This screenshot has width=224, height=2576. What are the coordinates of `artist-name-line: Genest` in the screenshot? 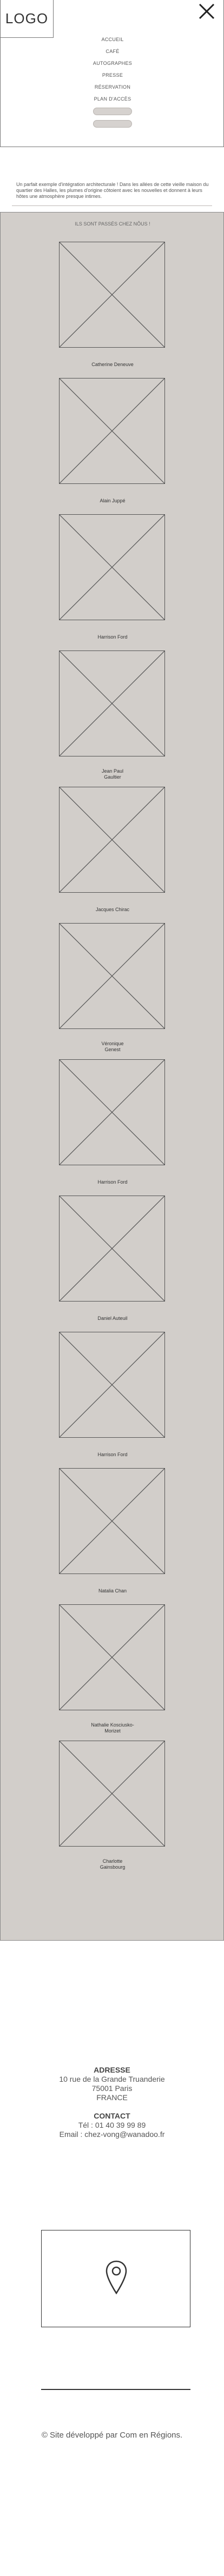 It's located at (112, 1049).